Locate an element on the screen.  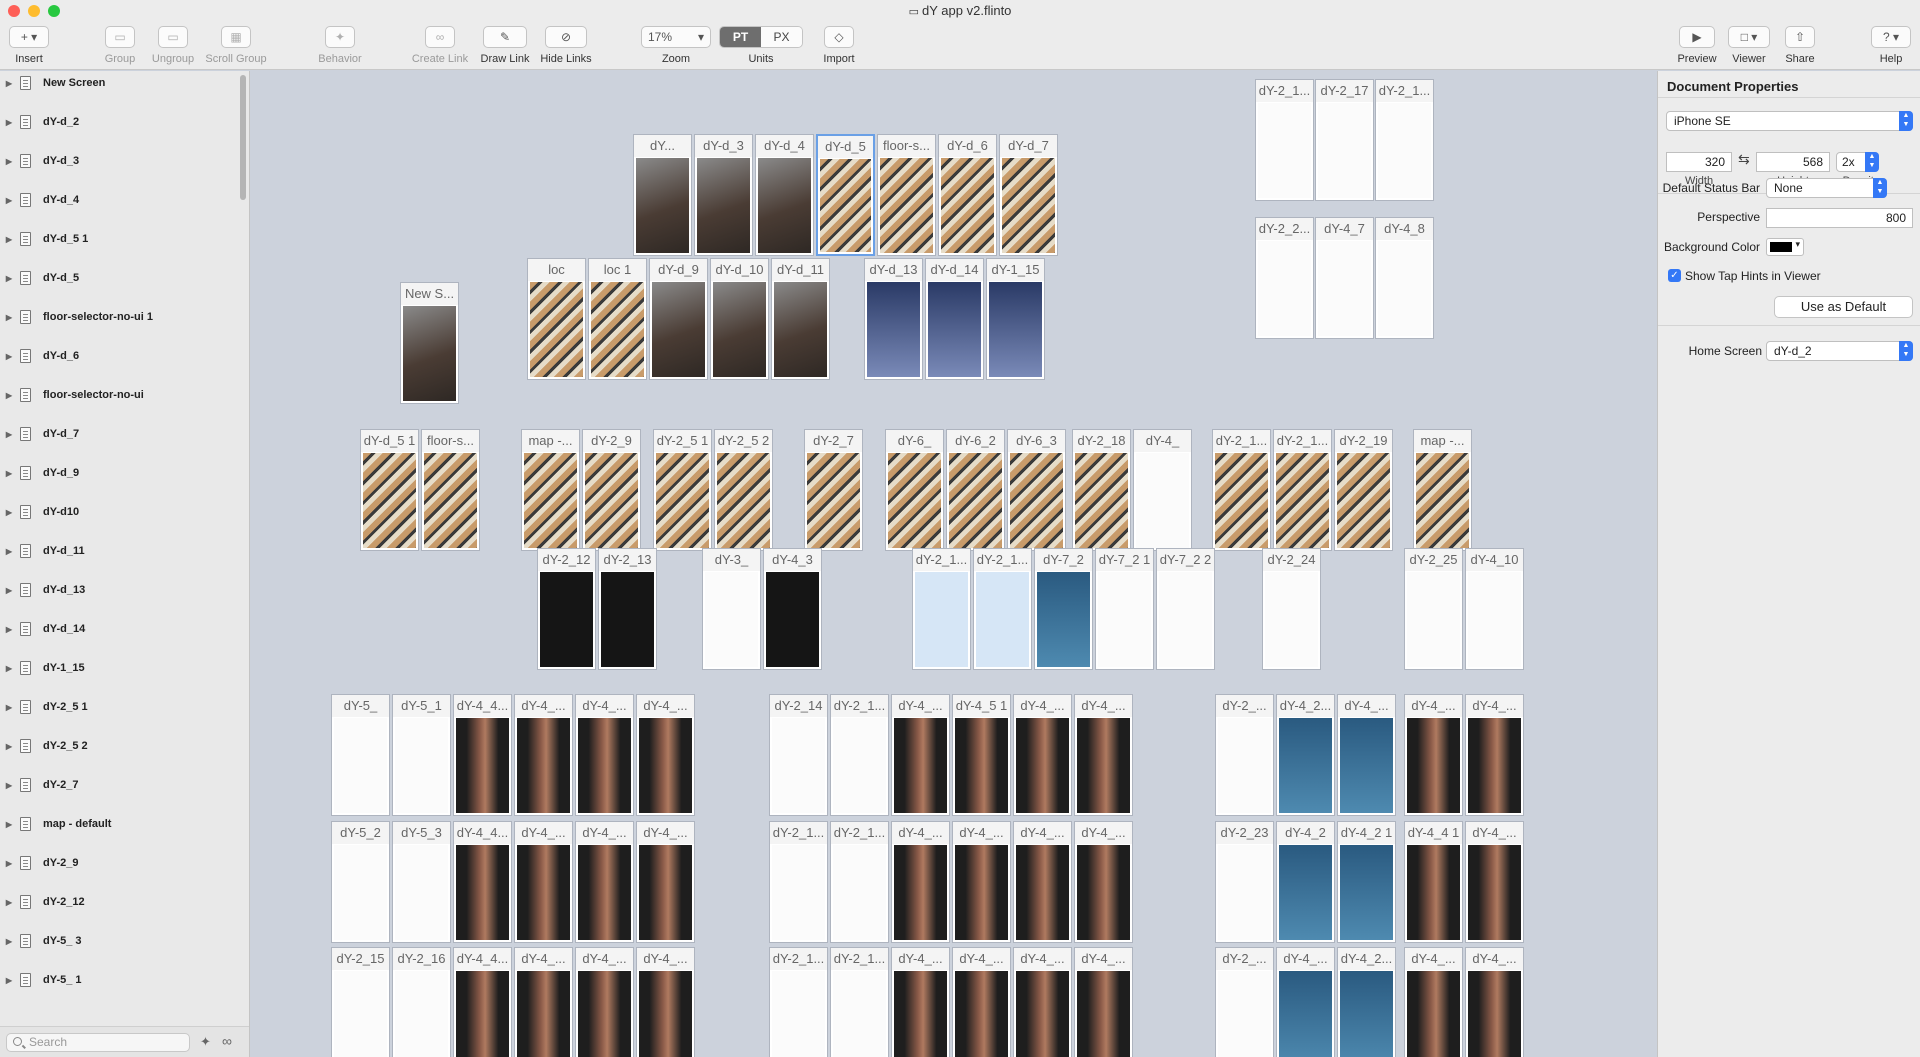
height-input: 568 is located at coordinates (1793, 162).